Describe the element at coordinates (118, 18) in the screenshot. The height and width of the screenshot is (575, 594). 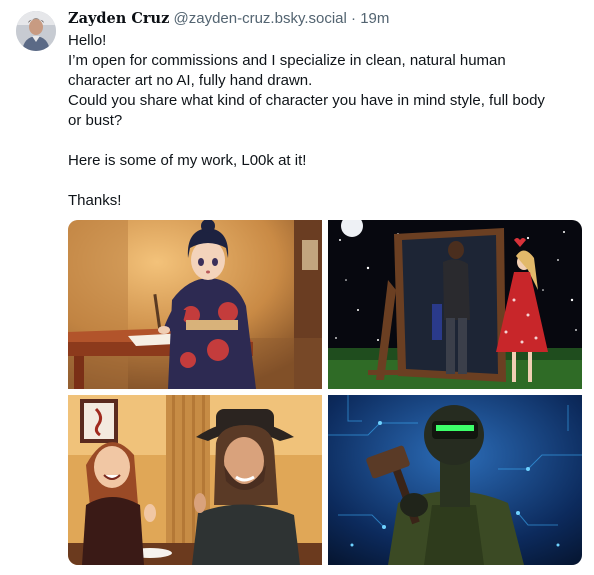
I see `author-name: Zayden Cruz` at that location.